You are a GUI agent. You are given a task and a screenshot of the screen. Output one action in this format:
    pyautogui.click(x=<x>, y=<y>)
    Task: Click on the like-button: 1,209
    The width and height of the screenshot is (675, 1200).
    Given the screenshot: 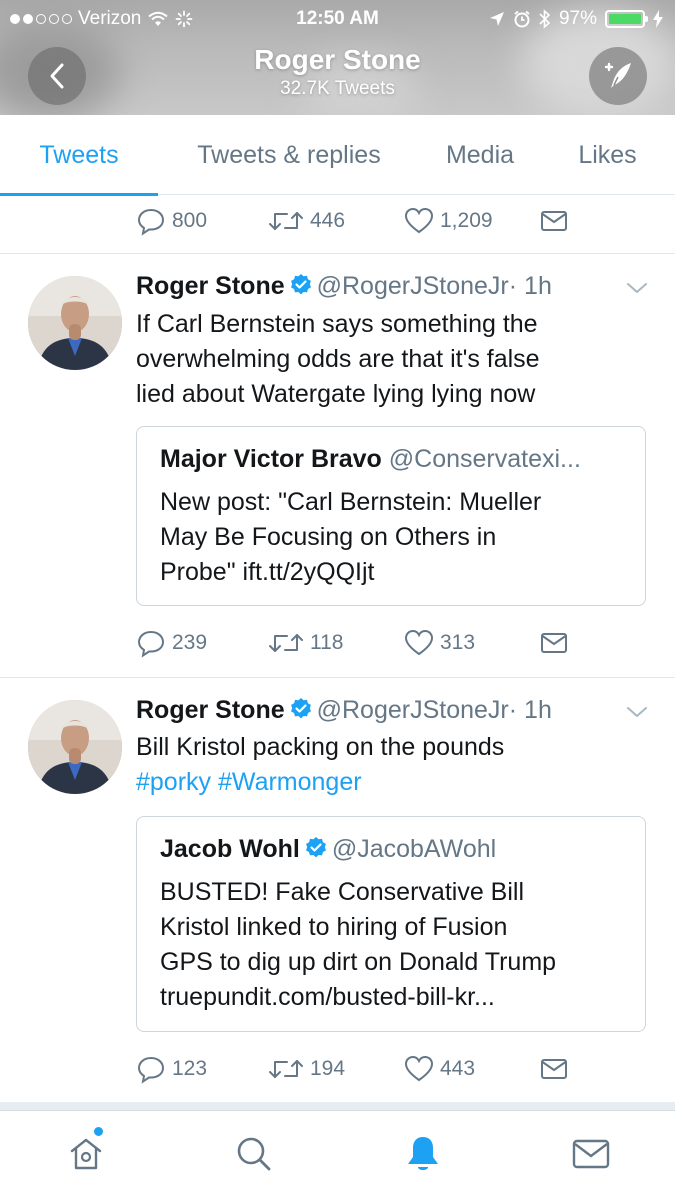 What is the action you would take?
    pyautogui.click(x=448, y=221)
    